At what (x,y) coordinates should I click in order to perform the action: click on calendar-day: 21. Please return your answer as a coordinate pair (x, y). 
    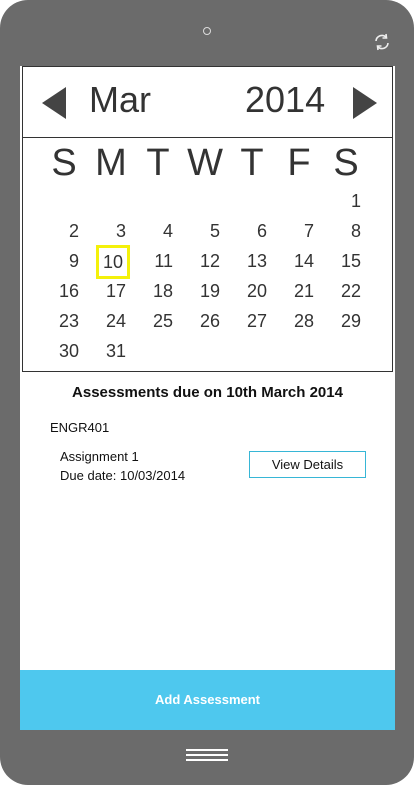
    Looking at the image, I should click on (297, 291).